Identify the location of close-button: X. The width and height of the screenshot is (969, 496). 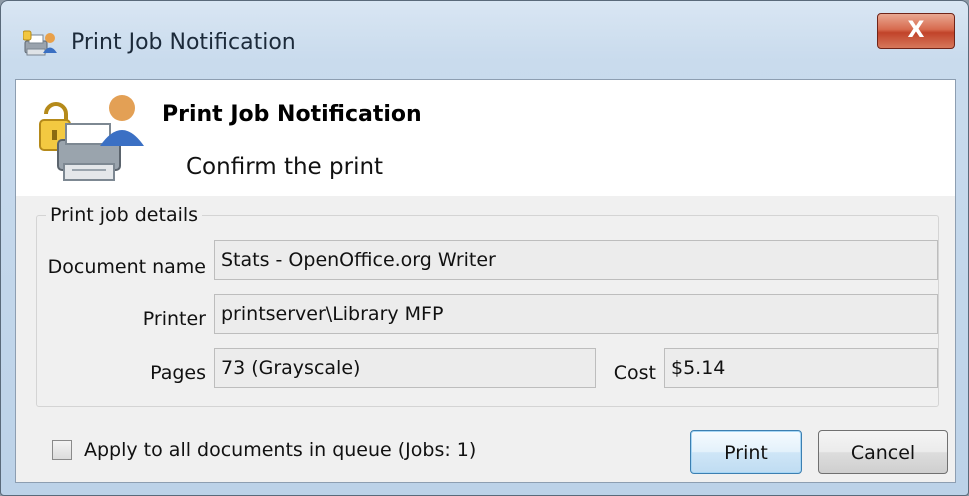
(916, 31).